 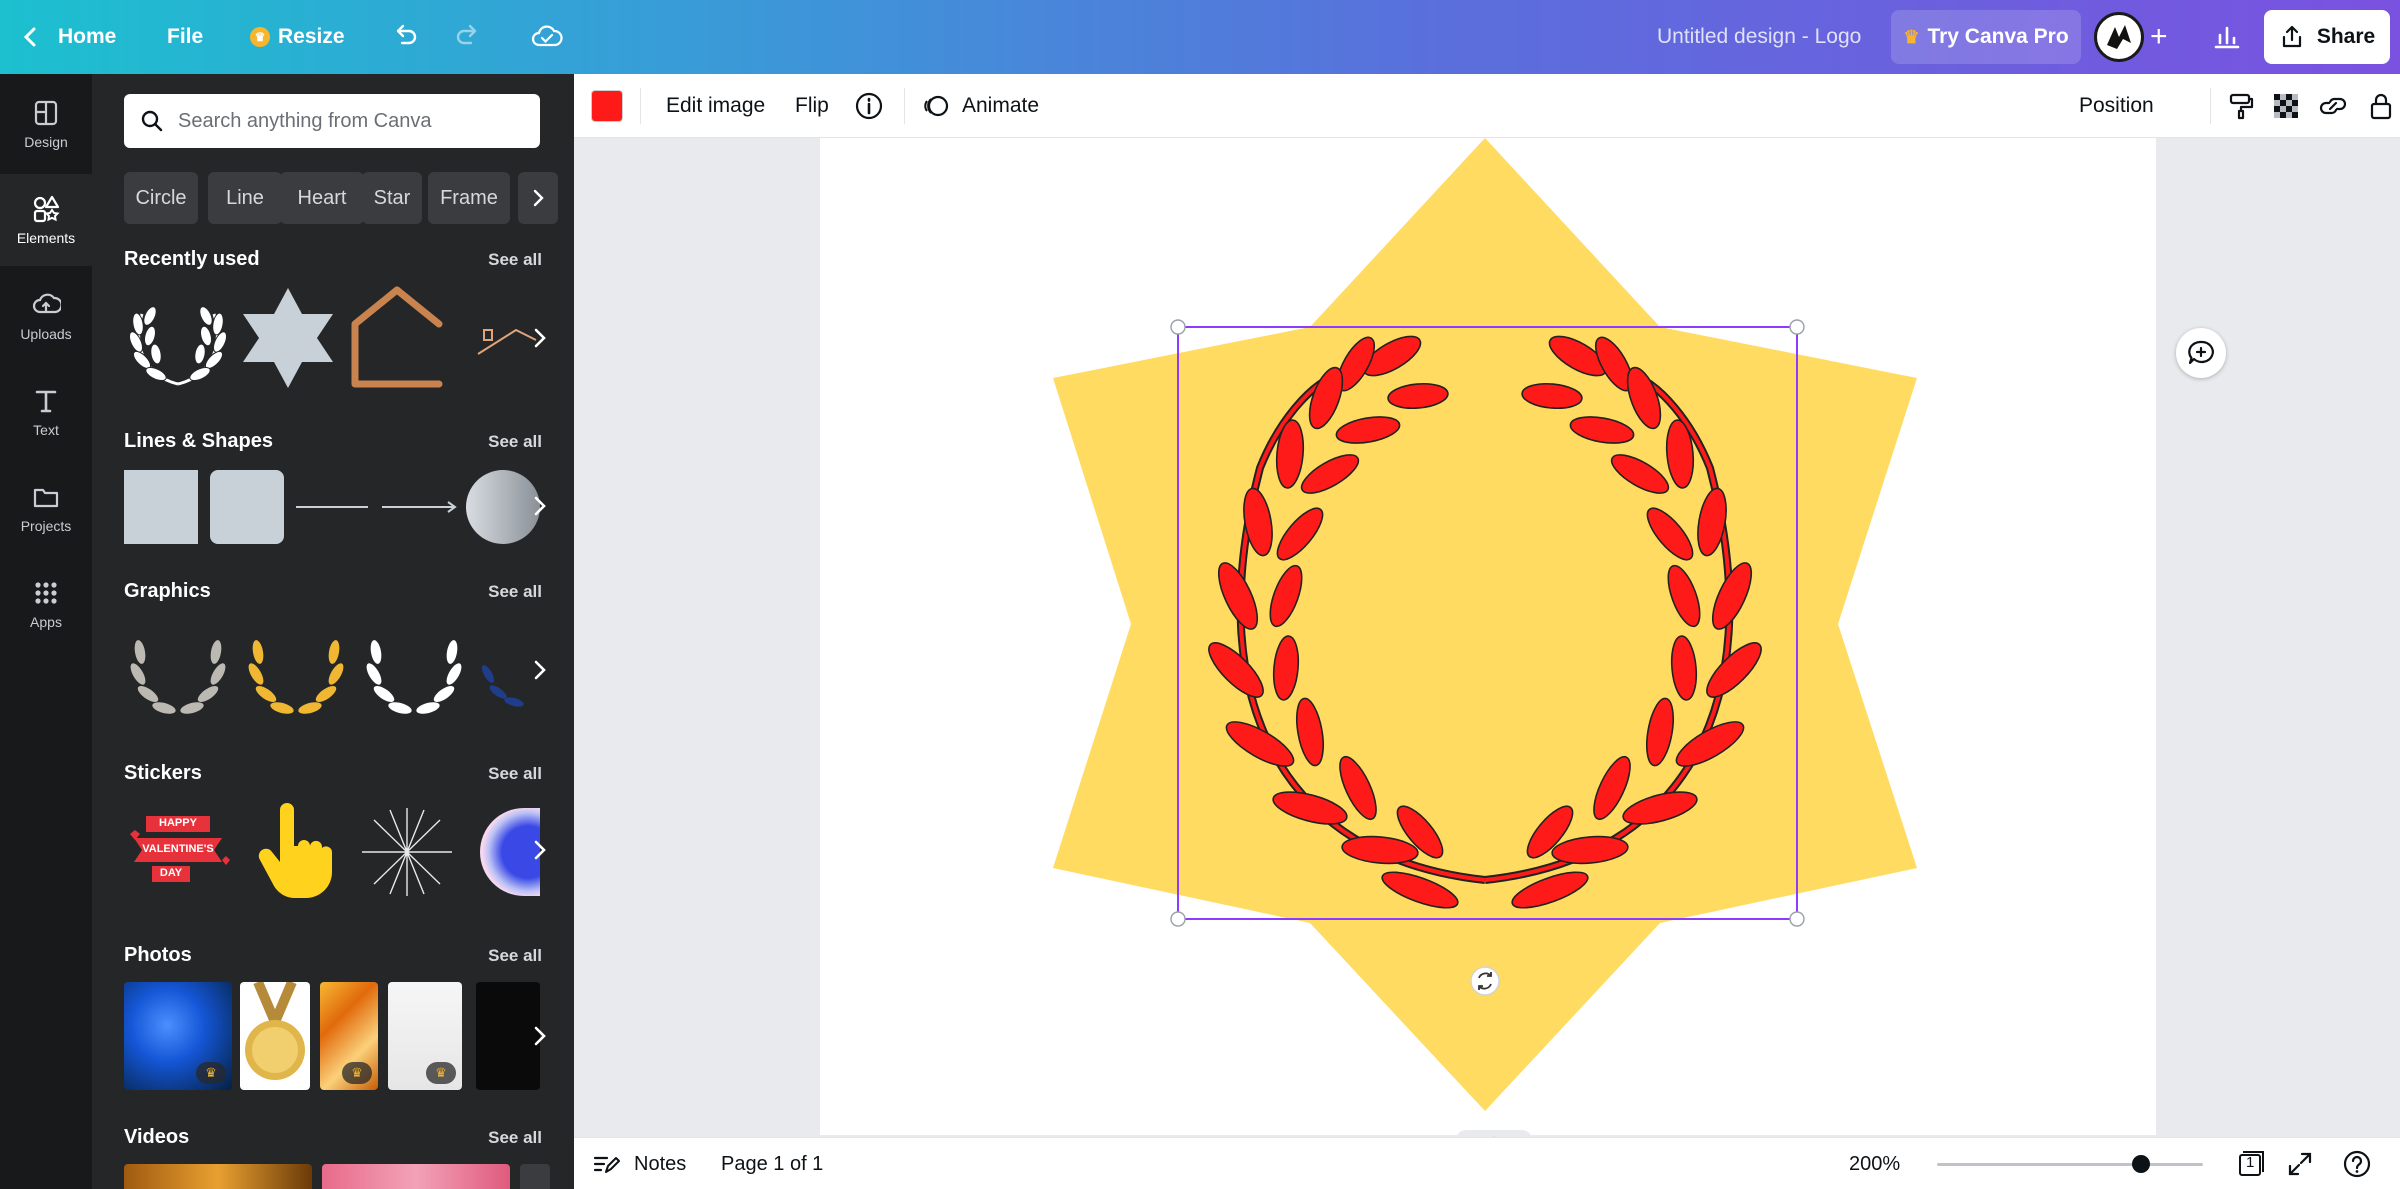 What do you see at coordinates (540, 850) in the screenshot?
I see `stickers-next-button` at bounding box center [540, 850].